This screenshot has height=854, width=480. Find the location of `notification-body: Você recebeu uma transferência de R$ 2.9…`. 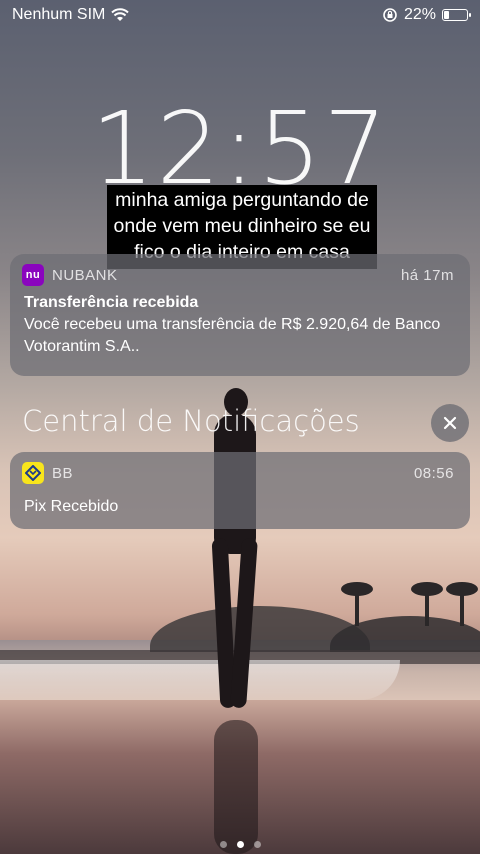

notification-body: Você recebeu uma transferência de R$ 2.9… is located at coordinates (232, 335).